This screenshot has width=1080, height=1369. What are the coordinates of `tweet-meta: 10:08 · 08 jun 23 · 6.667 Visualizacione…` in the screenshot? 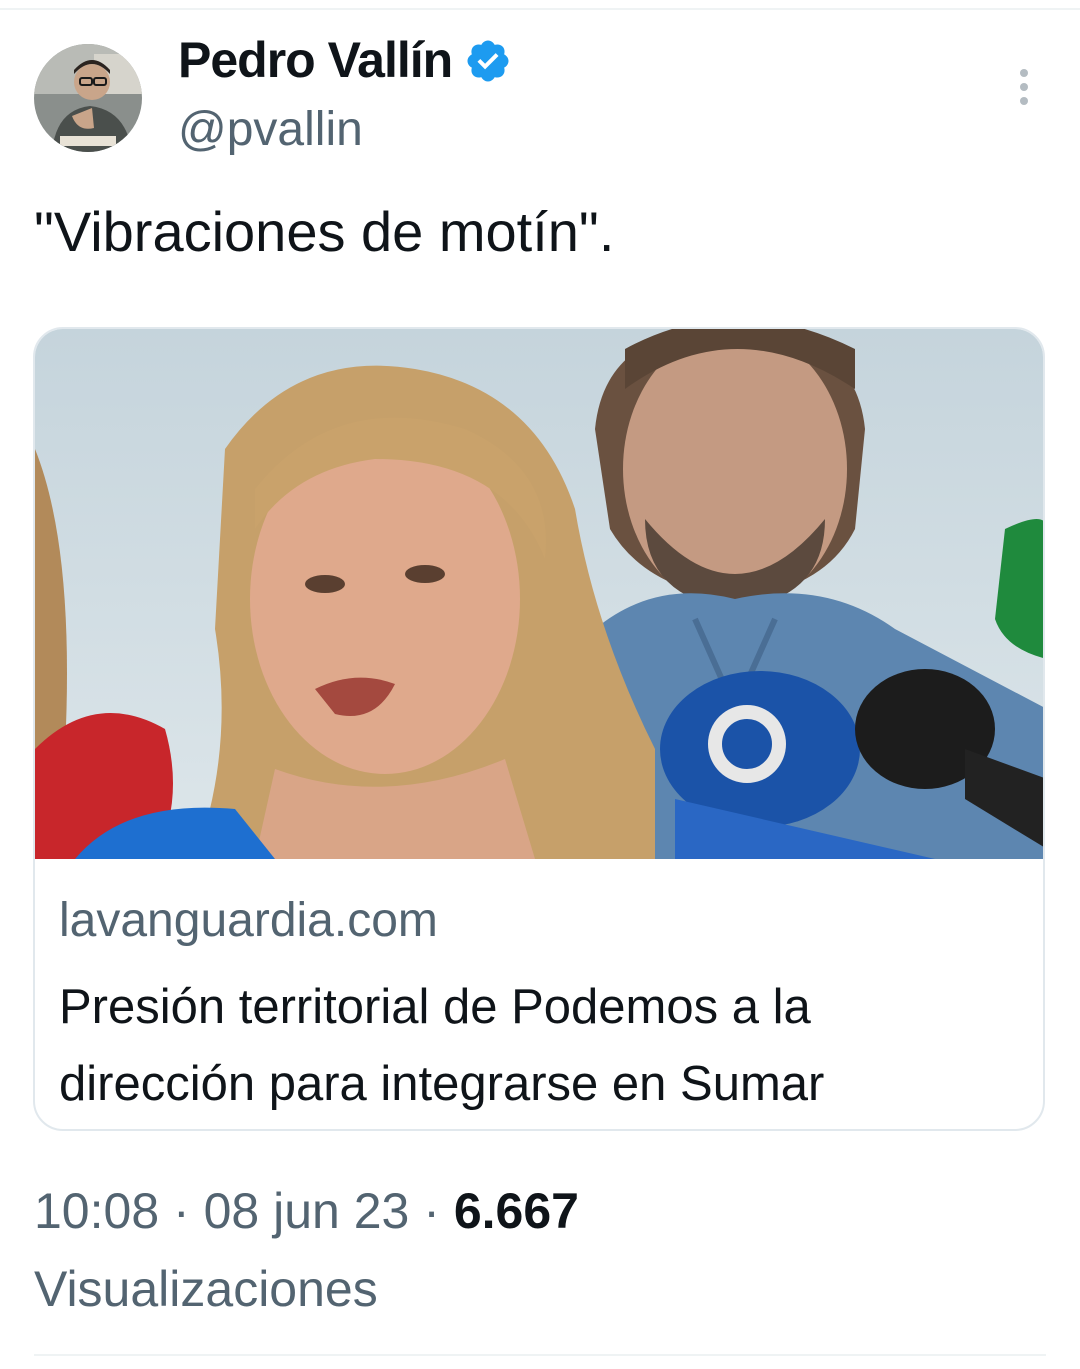 It's located at (539, 1250).